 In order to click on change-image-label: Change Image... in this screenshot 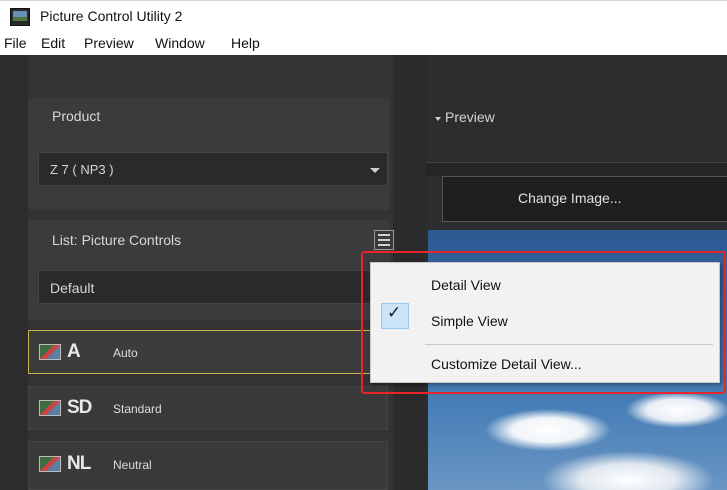, I will do `click(570, 198)`.